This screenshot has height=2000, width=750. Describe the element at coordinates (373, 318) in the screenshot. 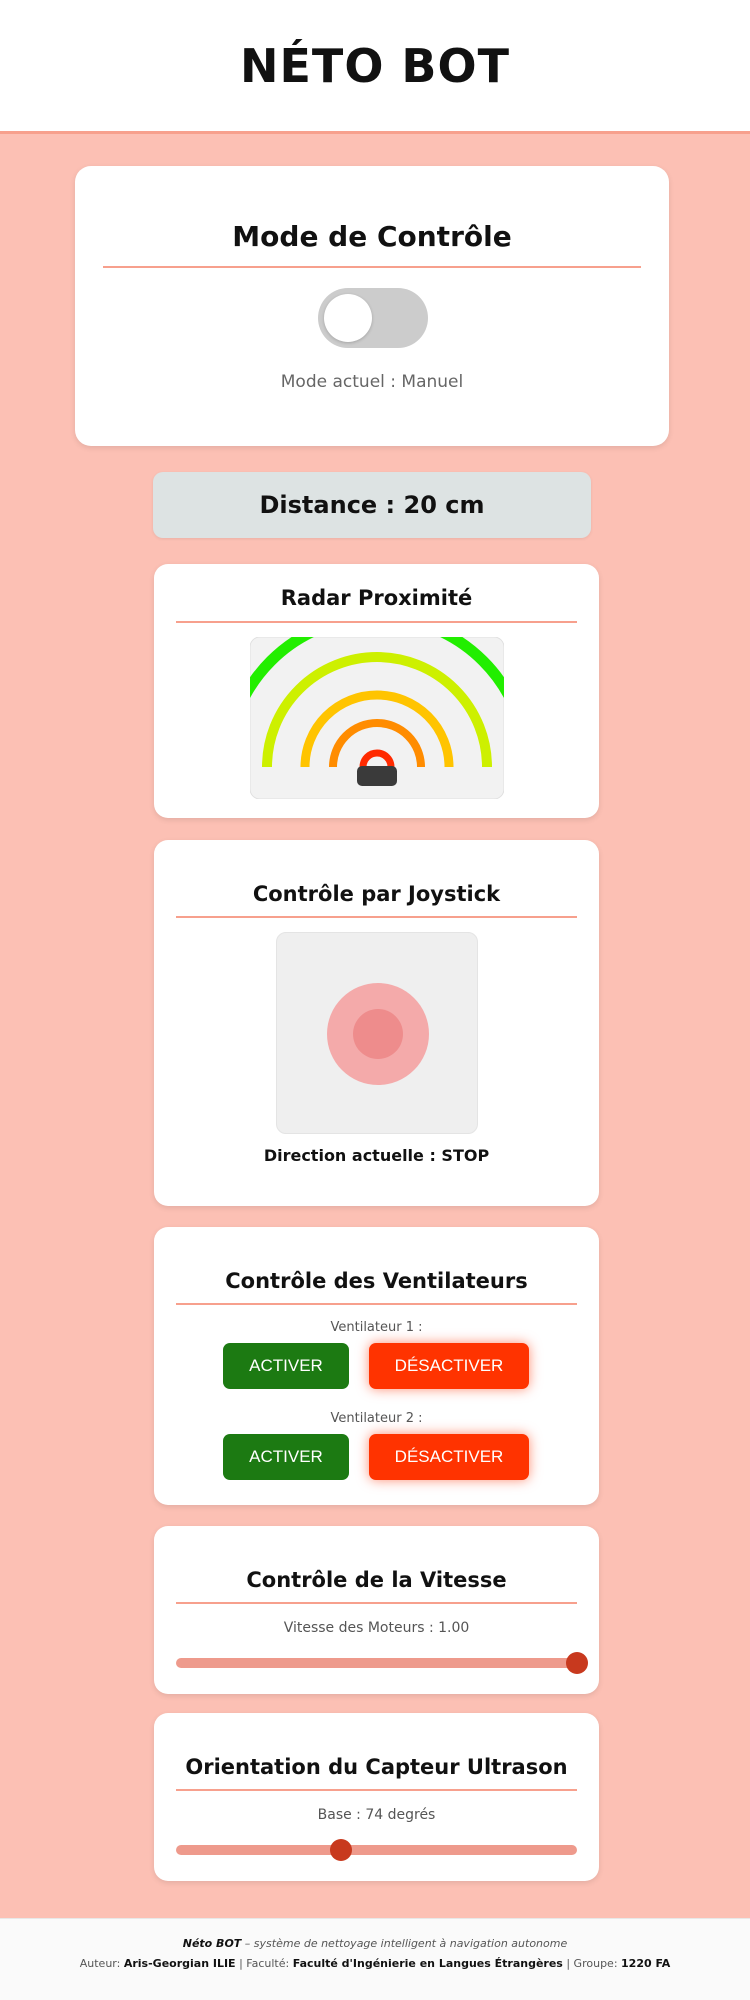

I see `mode-toggle` at that location.